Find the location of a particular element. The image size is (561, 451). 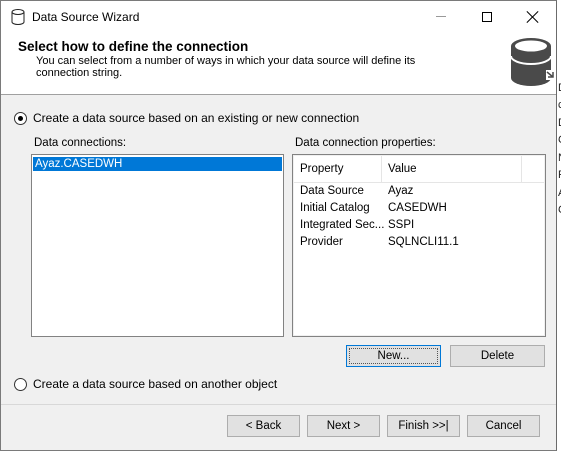

minimize-icon is located at coordinates (441, 16).